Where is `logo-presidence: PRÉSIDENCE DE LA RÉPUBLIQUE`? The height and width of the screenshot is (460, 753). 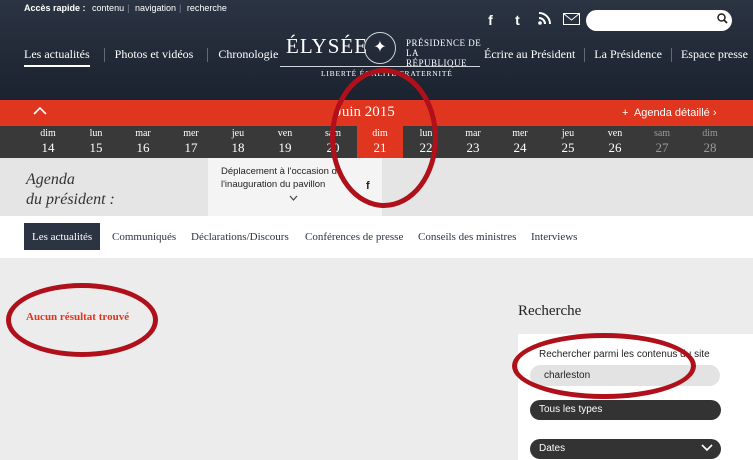 logo-presidence: PRÉSIDENCE DE LA RÉPUBLIQUE is located at coordinates (444, 53).